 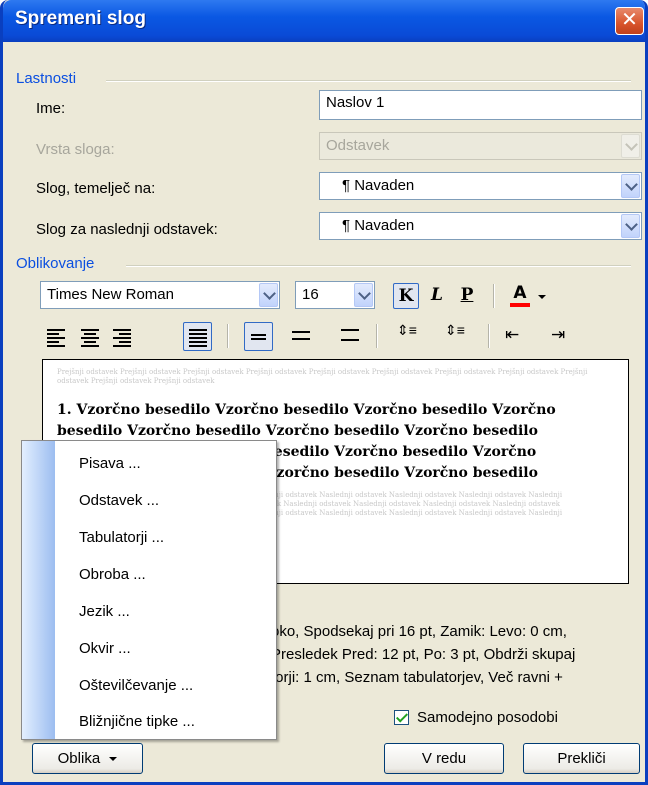 What do you see at coordinates (629, 21) in the screenshot?
I see `close-button: ✕` at bounding box center [629, 21].